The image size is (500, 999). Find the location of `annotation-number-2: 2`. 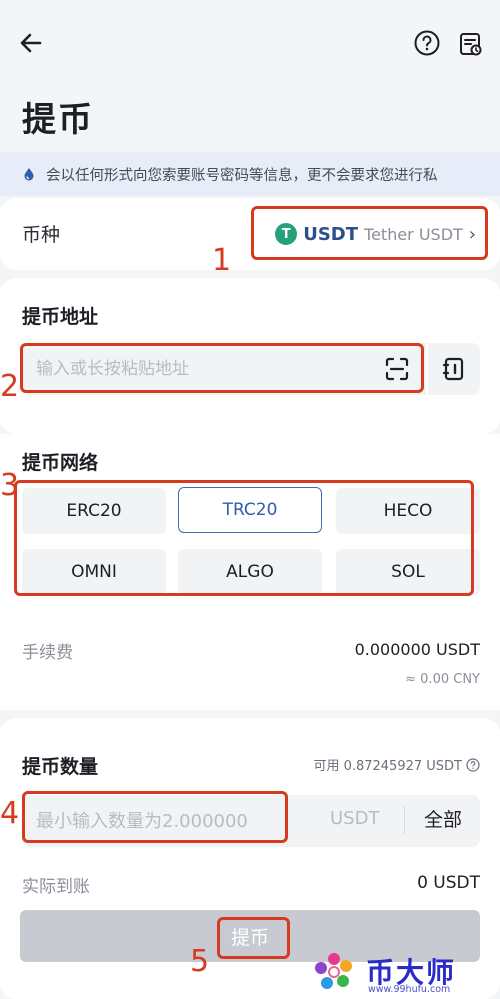

annotation-number-2: 2 is located at coordinates (10, 386).